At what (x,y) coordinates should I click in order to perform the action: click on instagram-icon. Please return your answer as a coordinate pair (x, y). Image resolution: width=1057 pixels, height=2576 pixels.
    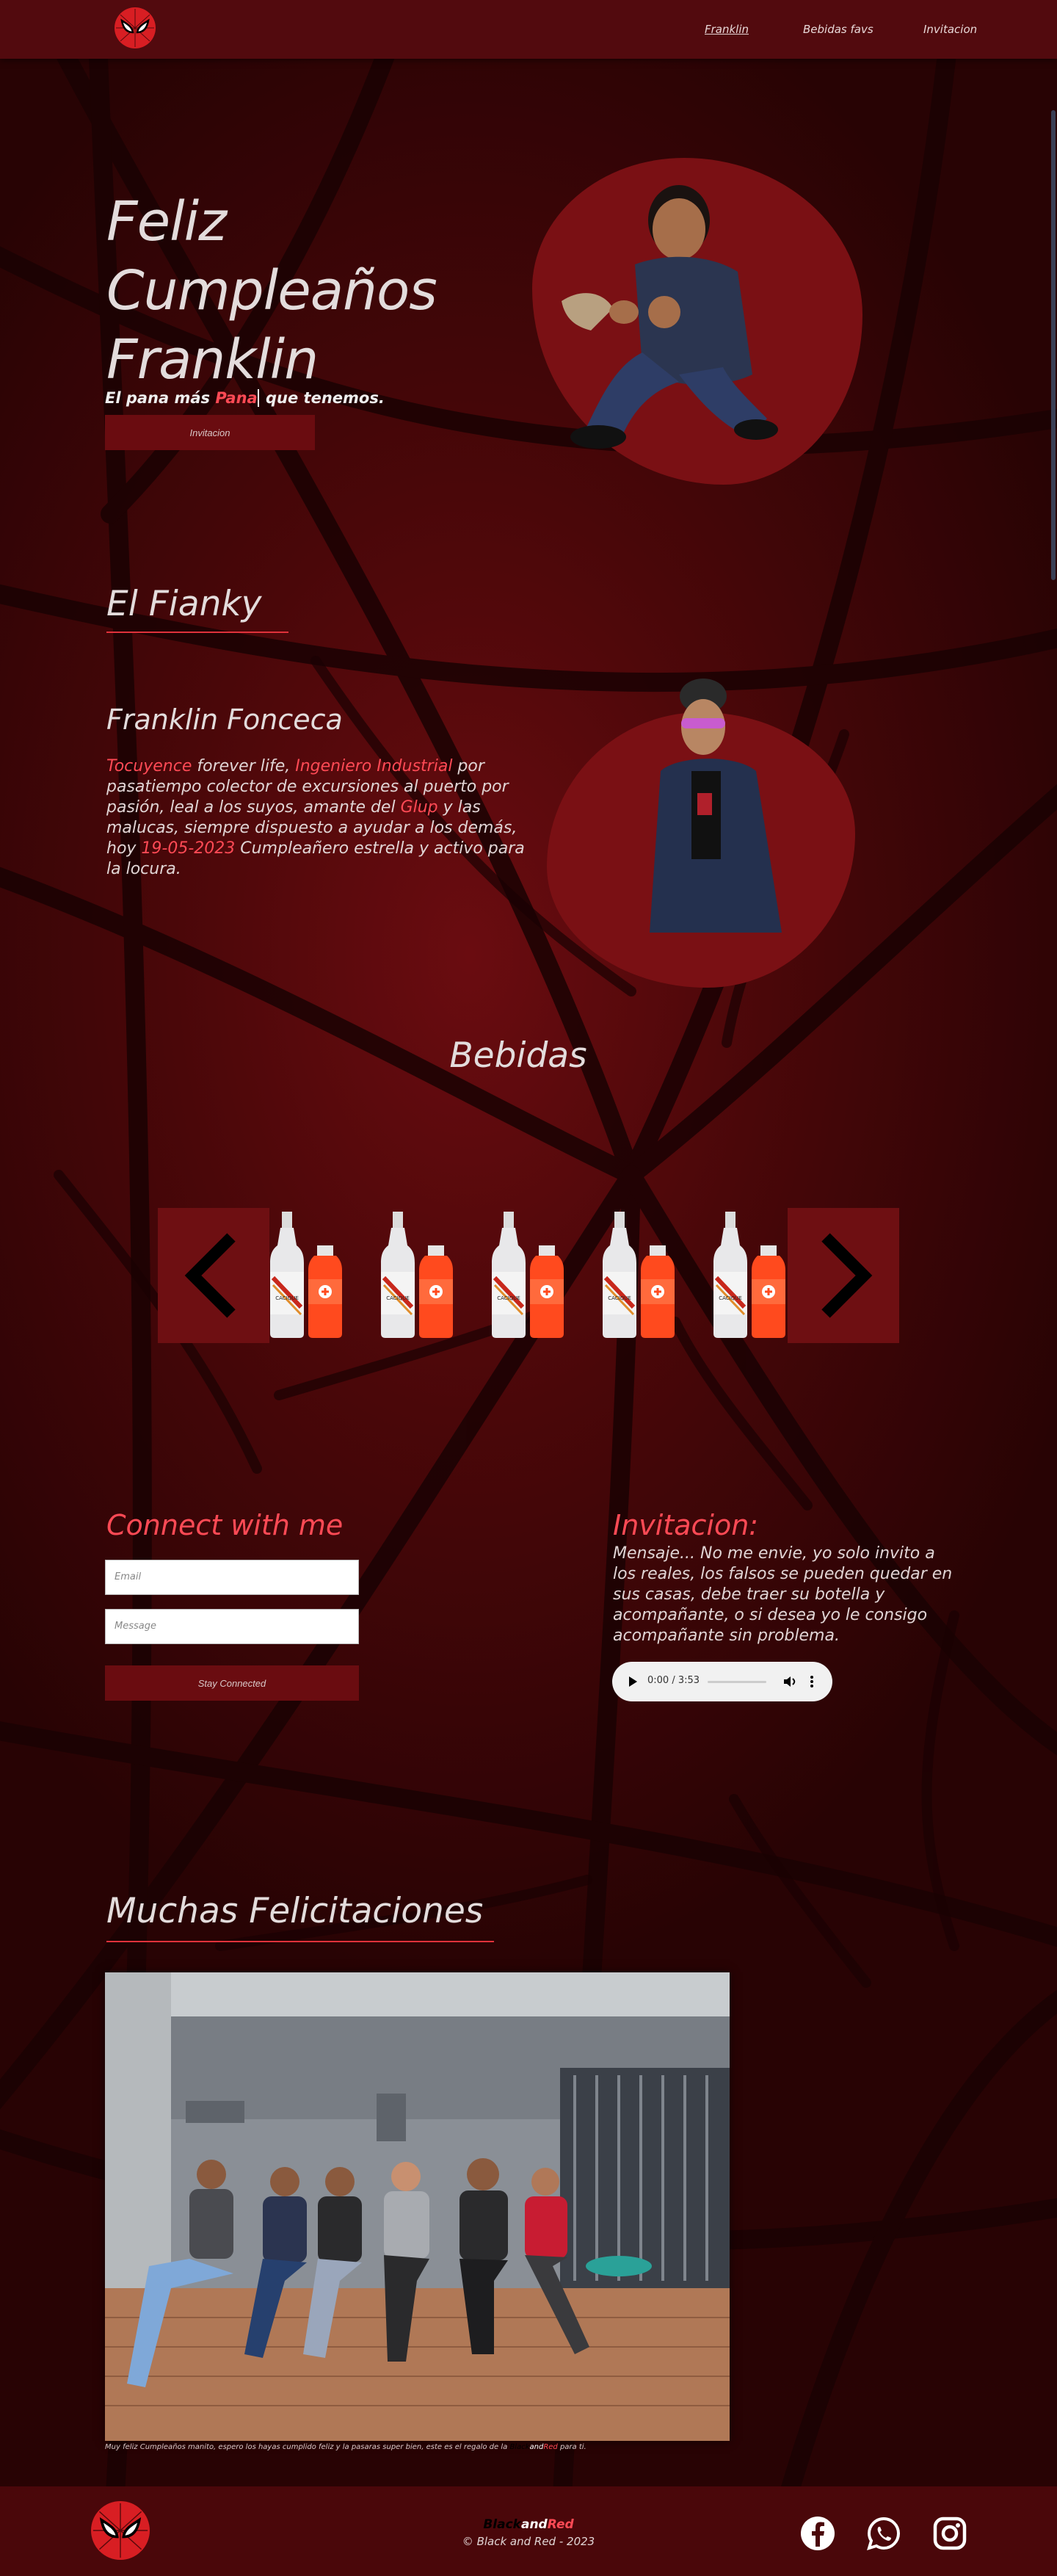
    Looking at the image, I should click on (949, 2533).